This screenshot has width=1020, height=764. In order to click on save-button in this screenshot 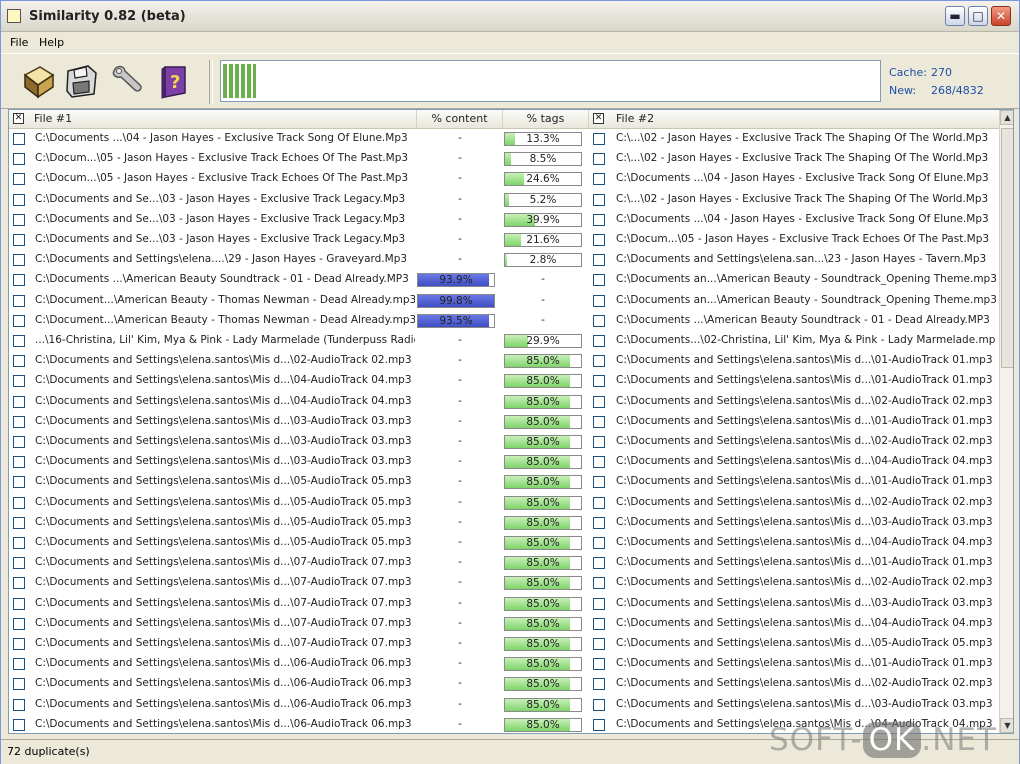, I will do `click(81, 81)`.